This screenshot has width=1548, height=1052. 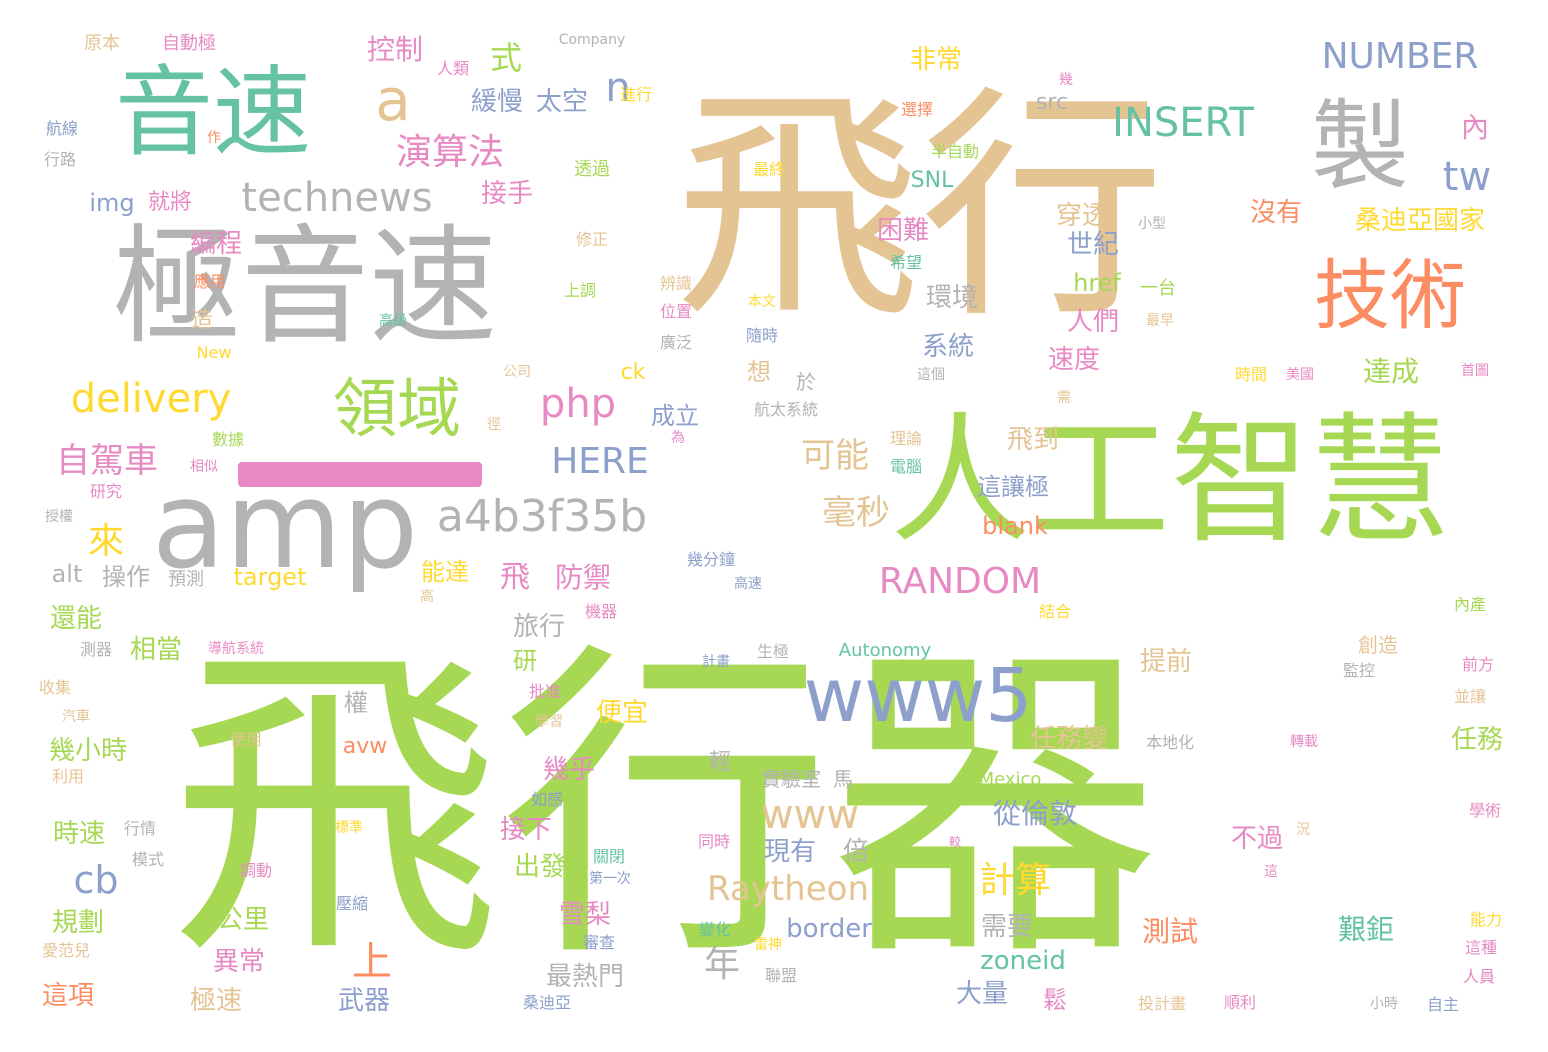 What do you see at coordinates (1303, 830) in the screenshot?
I see `word-kuang: 況` at bounding box center [1303, 830].